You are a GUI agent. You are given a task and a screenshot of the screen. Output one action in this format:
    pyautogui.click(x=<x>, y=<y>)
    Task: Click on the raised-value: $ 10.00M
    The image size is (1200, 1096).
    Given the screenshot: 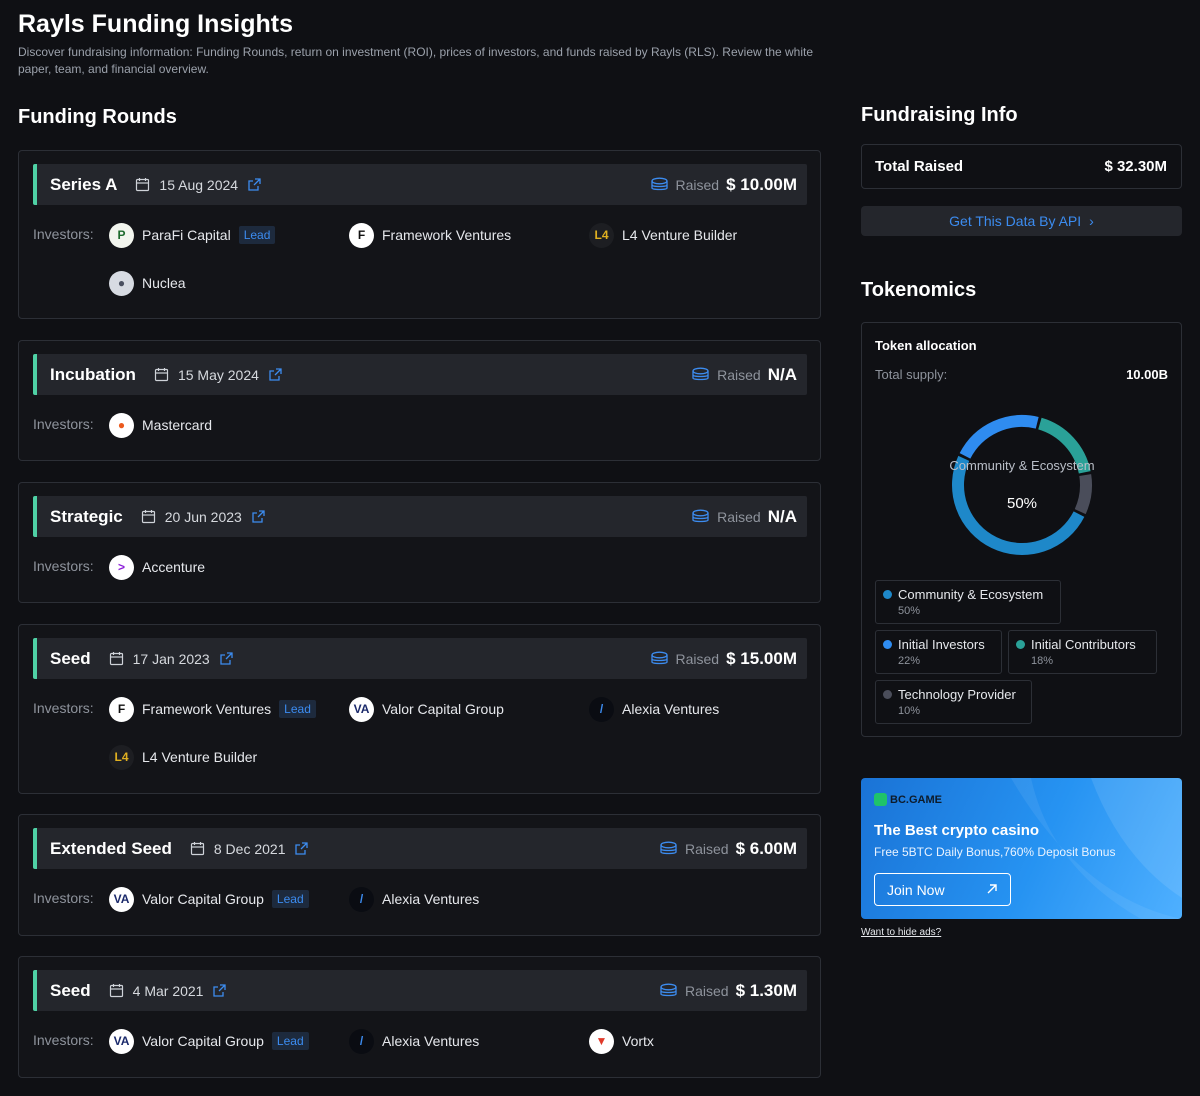 What is the action you would take?
    pyautogui.click(x=761, y=184)
    